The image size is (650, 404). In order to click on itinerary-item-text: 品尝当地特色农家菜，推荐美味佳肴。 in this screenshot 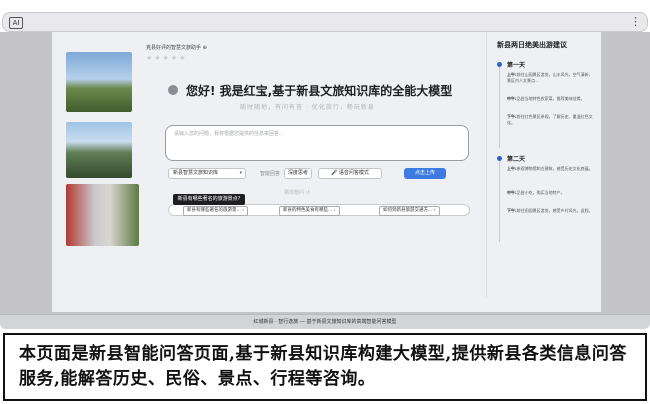, I will do `click(550, 98)`.